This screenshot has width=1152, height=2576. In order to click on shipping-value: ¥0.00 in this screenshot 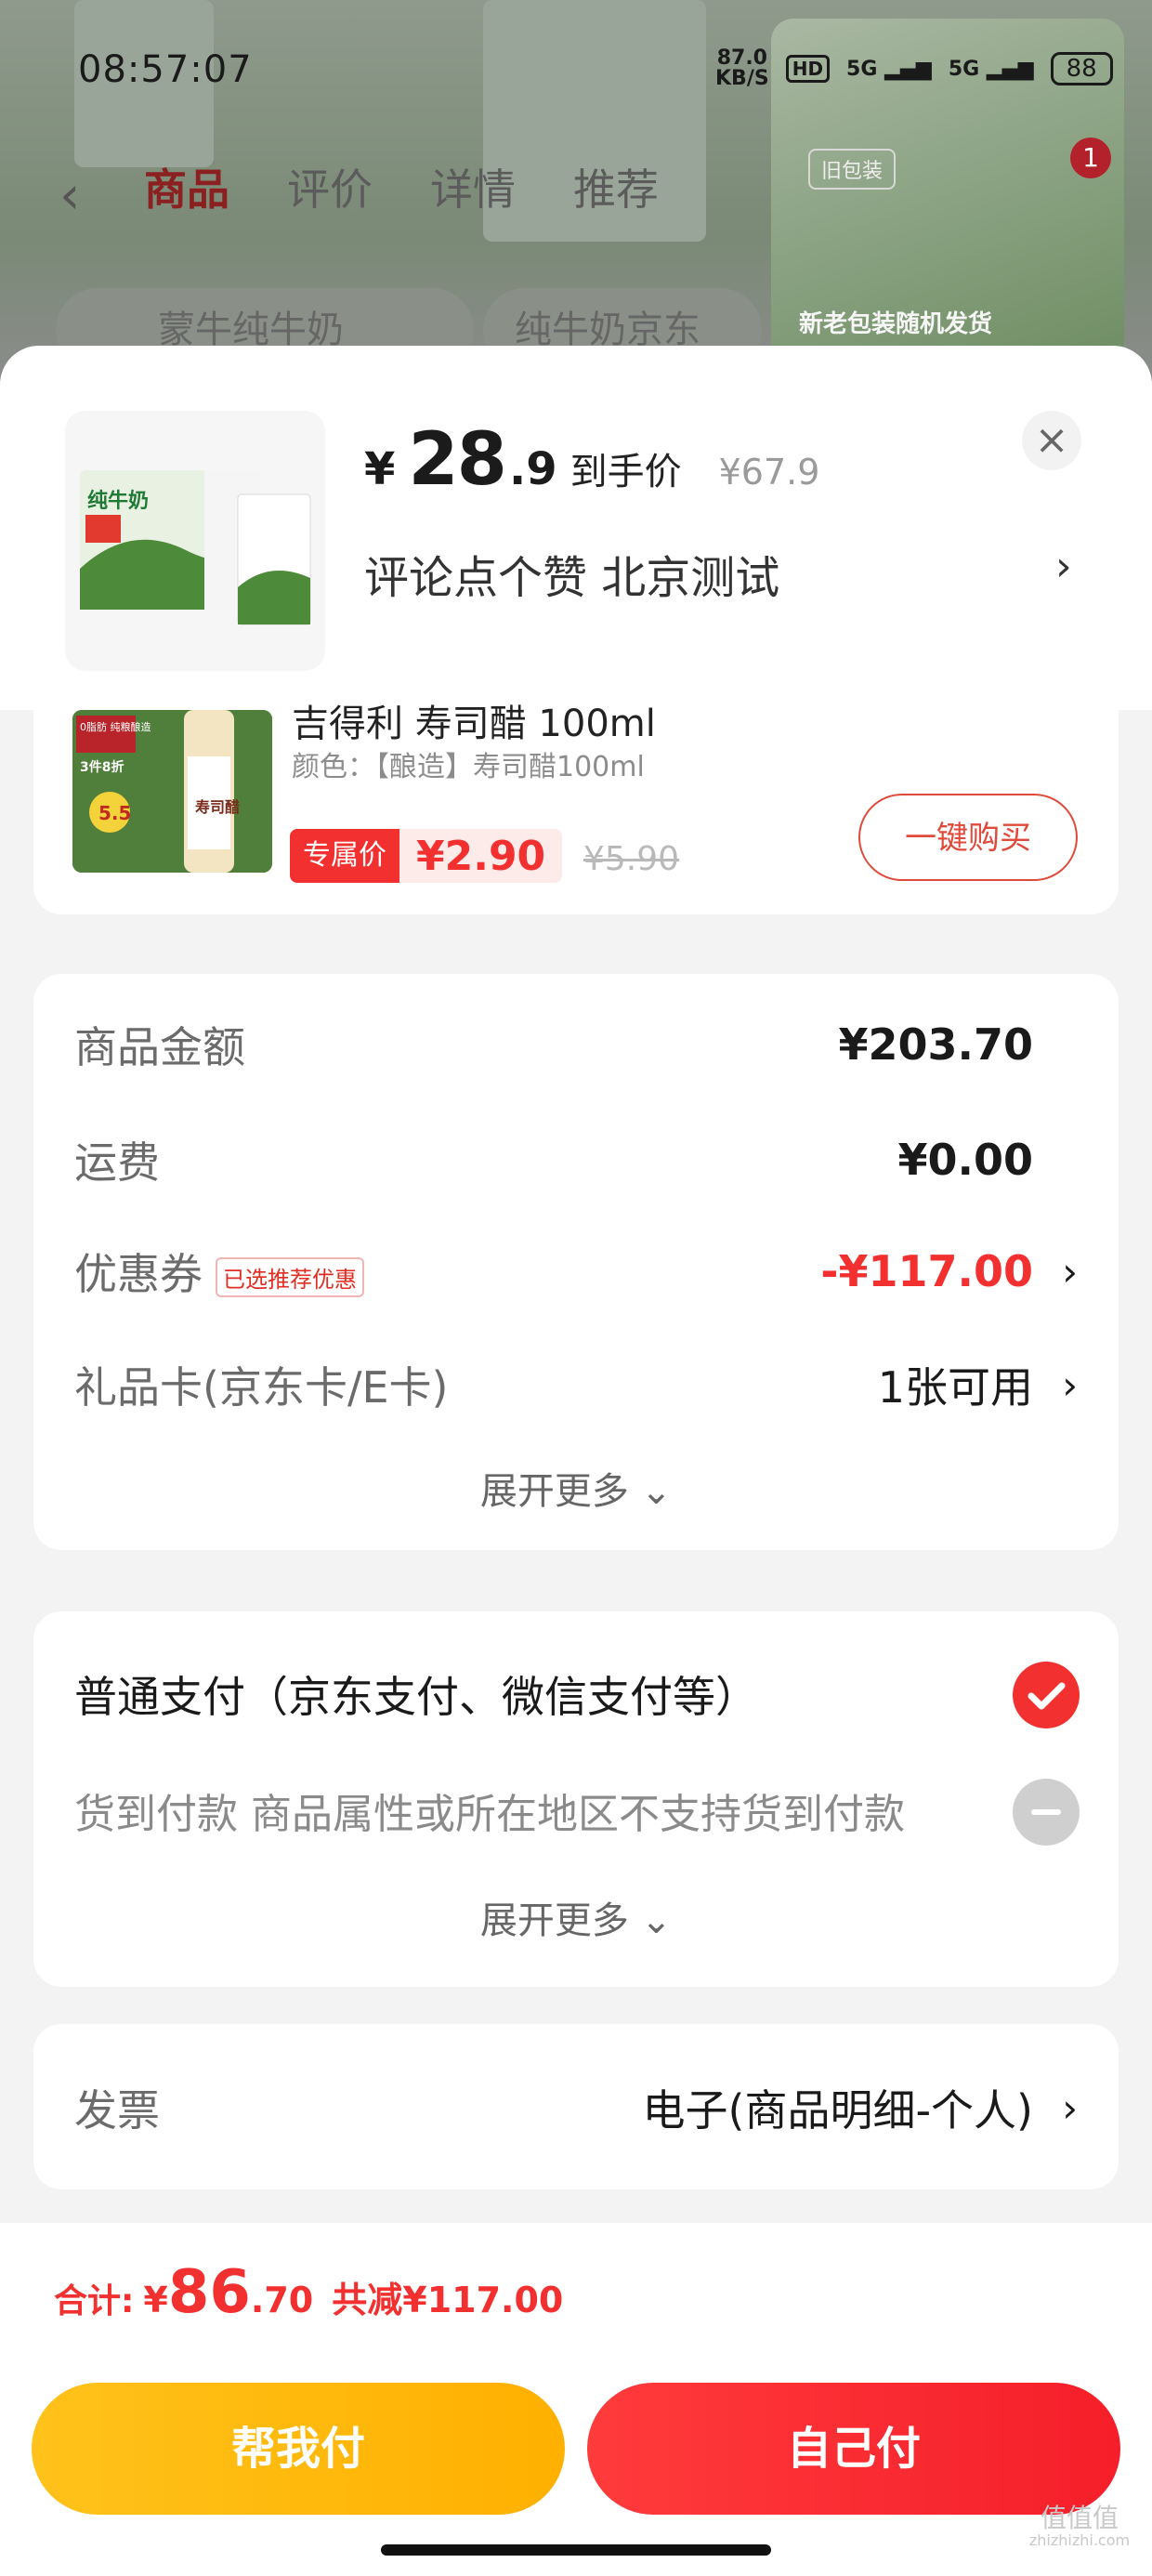, I will do `click(965, 1160)`.